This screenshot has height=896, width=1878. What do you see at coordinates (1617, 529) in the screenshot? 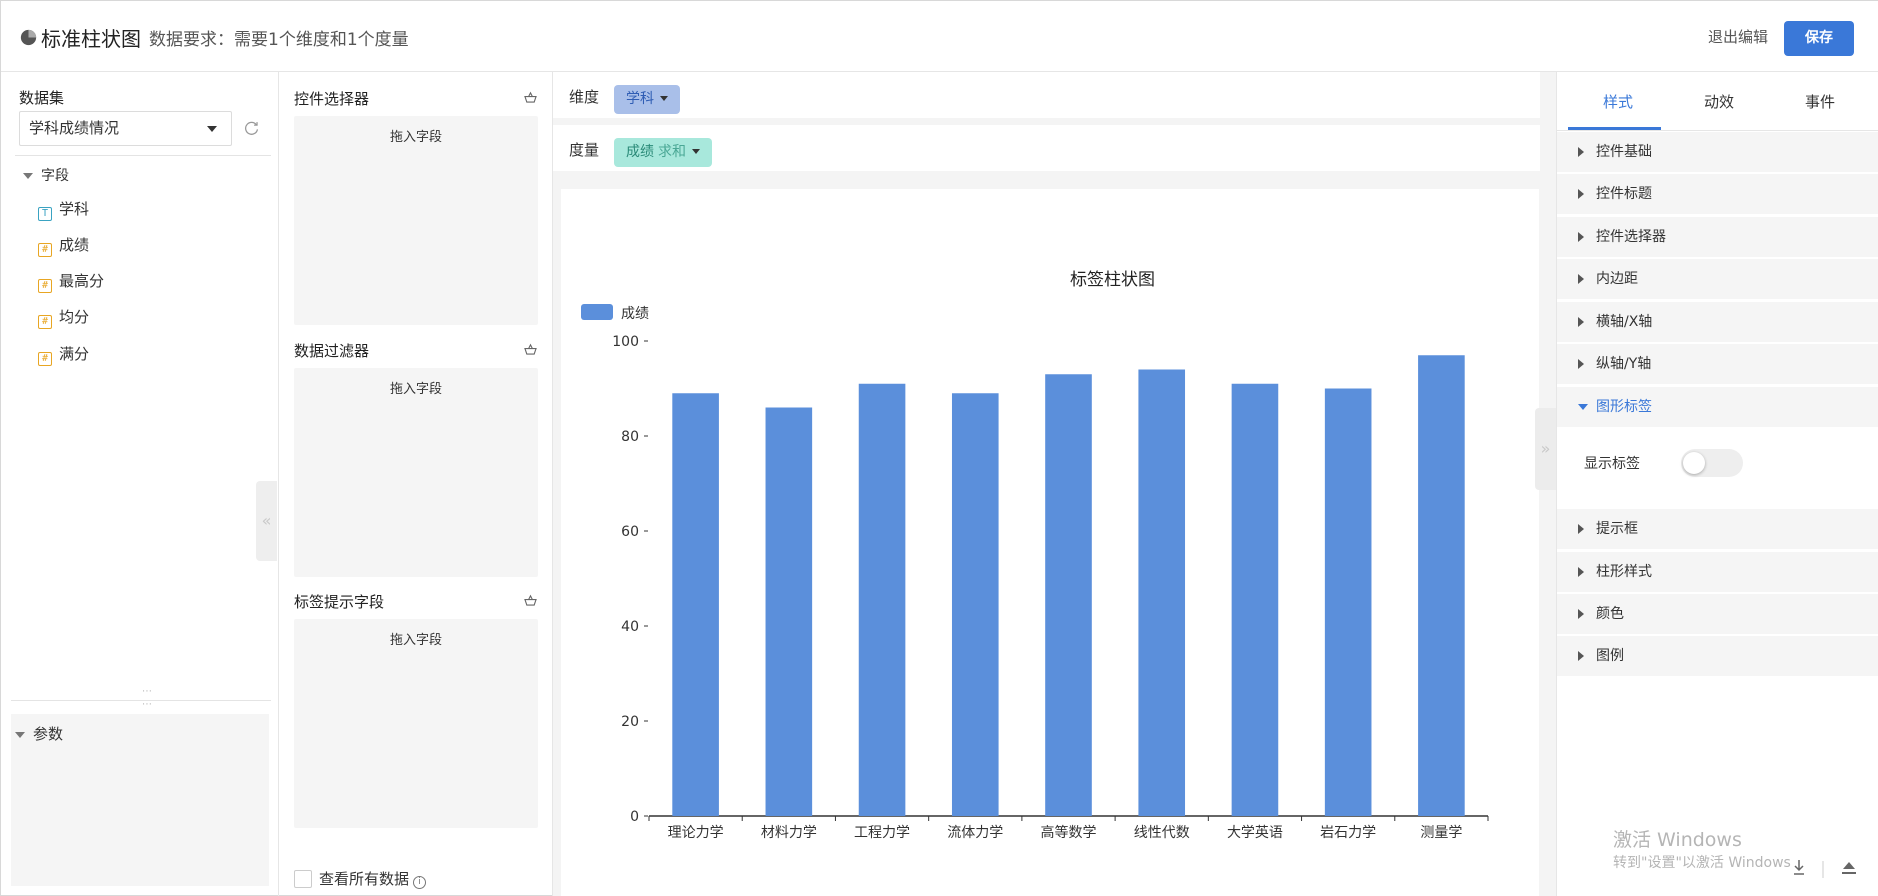
I see `section-label: 提示框` at bounding box center [1617, 529].